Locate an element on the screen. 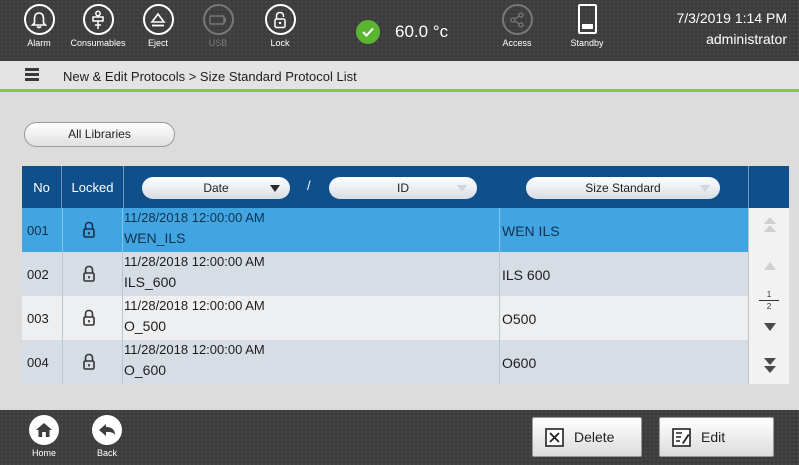 This screenshot has width=799, height=465. edit-label: Edit is located at coordinates (713, 437).